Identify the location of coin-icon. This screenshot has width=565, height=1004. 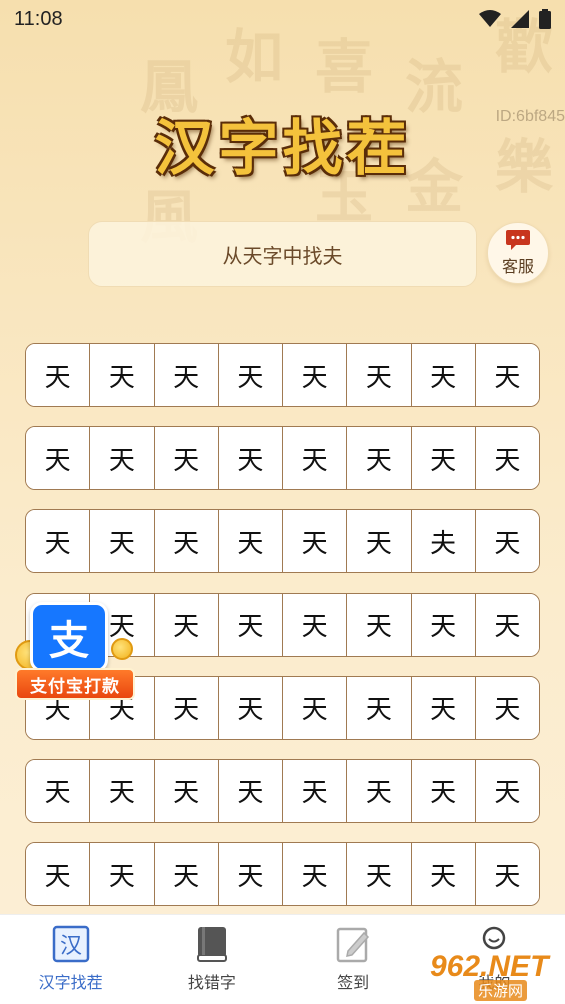
(122, 649).